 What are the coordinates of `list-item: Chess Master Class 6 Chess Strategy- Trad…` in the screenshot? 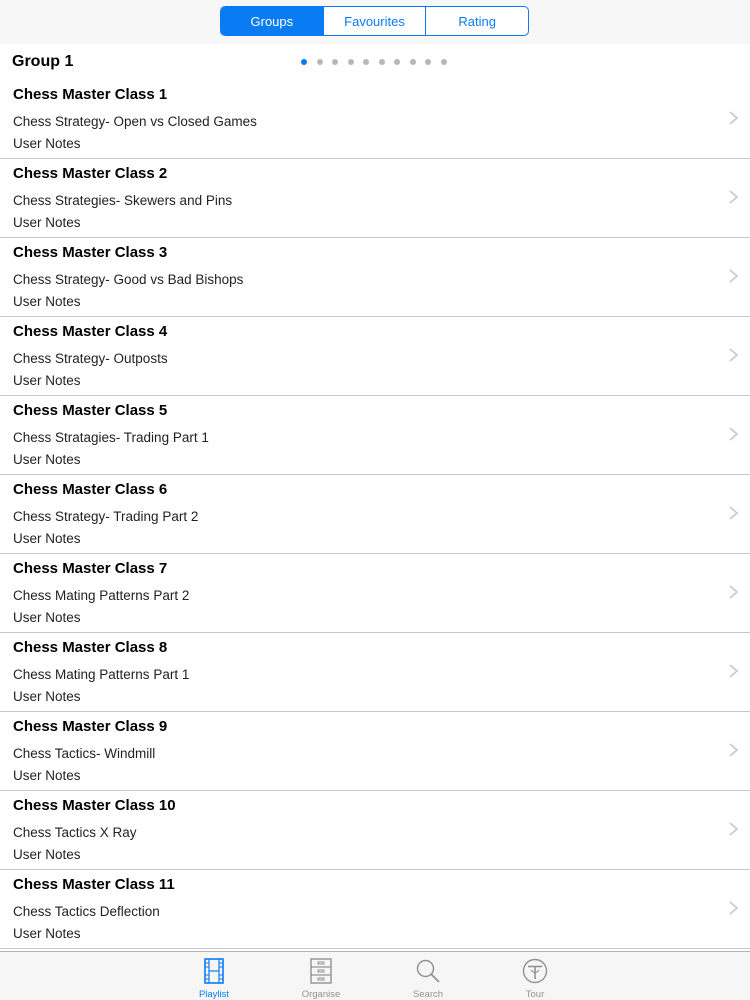 It's located at (375, 514).